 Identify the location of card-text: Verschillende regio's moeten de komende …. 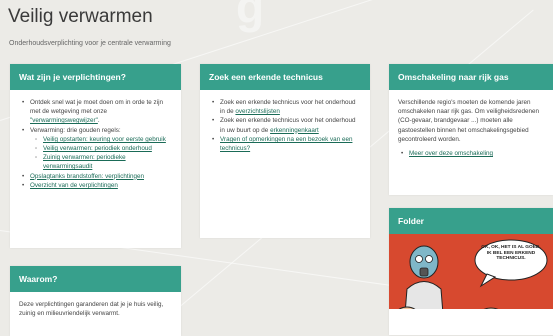
(469, 121).